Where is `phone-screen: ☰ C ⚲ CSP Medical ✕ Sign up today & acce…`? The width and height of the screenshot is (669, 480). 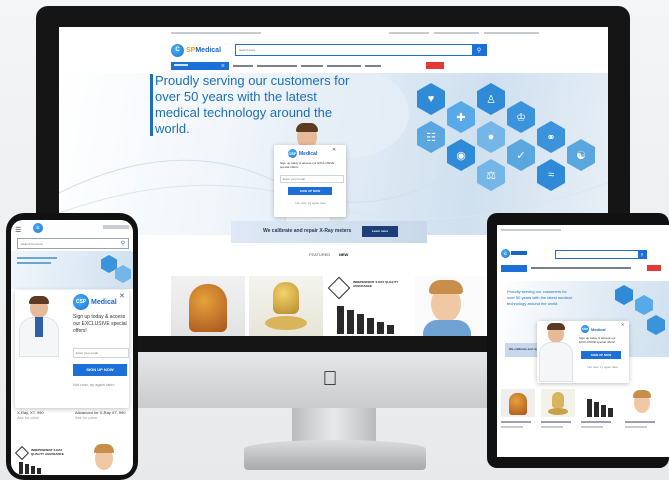
phone-screen: ☰ C ⚲ CSP Medical ✕ Sign up today & acce… is located at coordinates (72, 347).